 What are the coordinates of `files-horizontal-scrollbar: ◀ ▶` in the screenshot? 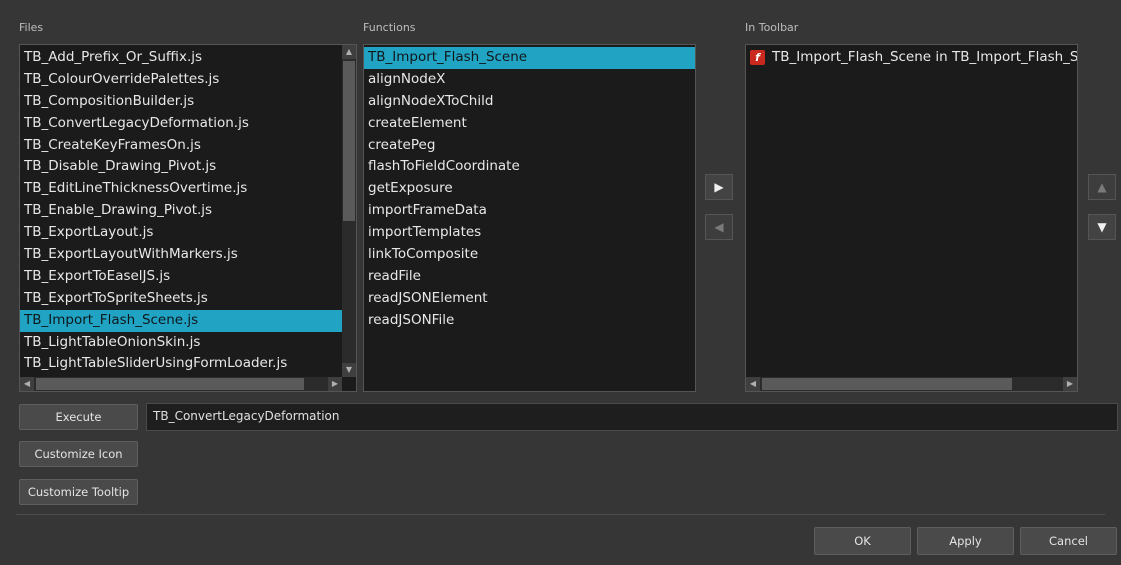 It's located at (181, 384).